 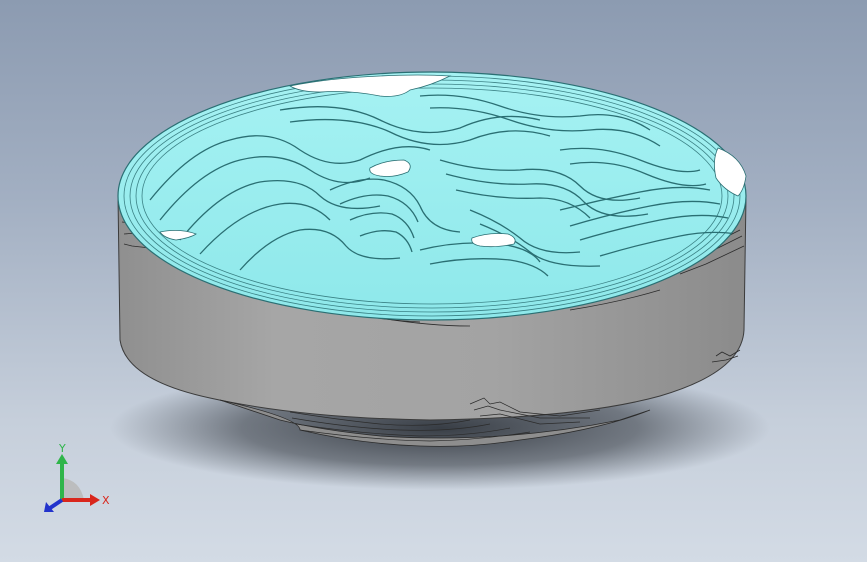 What do you see at coordinates (77, 477) in the screenshot?
I see `orientation-triad: Y X` at bounding box center [77, 477].